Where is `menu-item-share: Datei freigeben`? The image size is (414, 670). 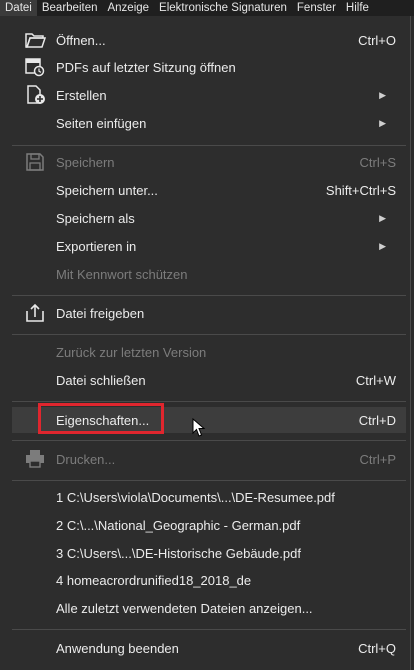
menu-item-share: Datei freigeben is located at coordinates (209, 313).